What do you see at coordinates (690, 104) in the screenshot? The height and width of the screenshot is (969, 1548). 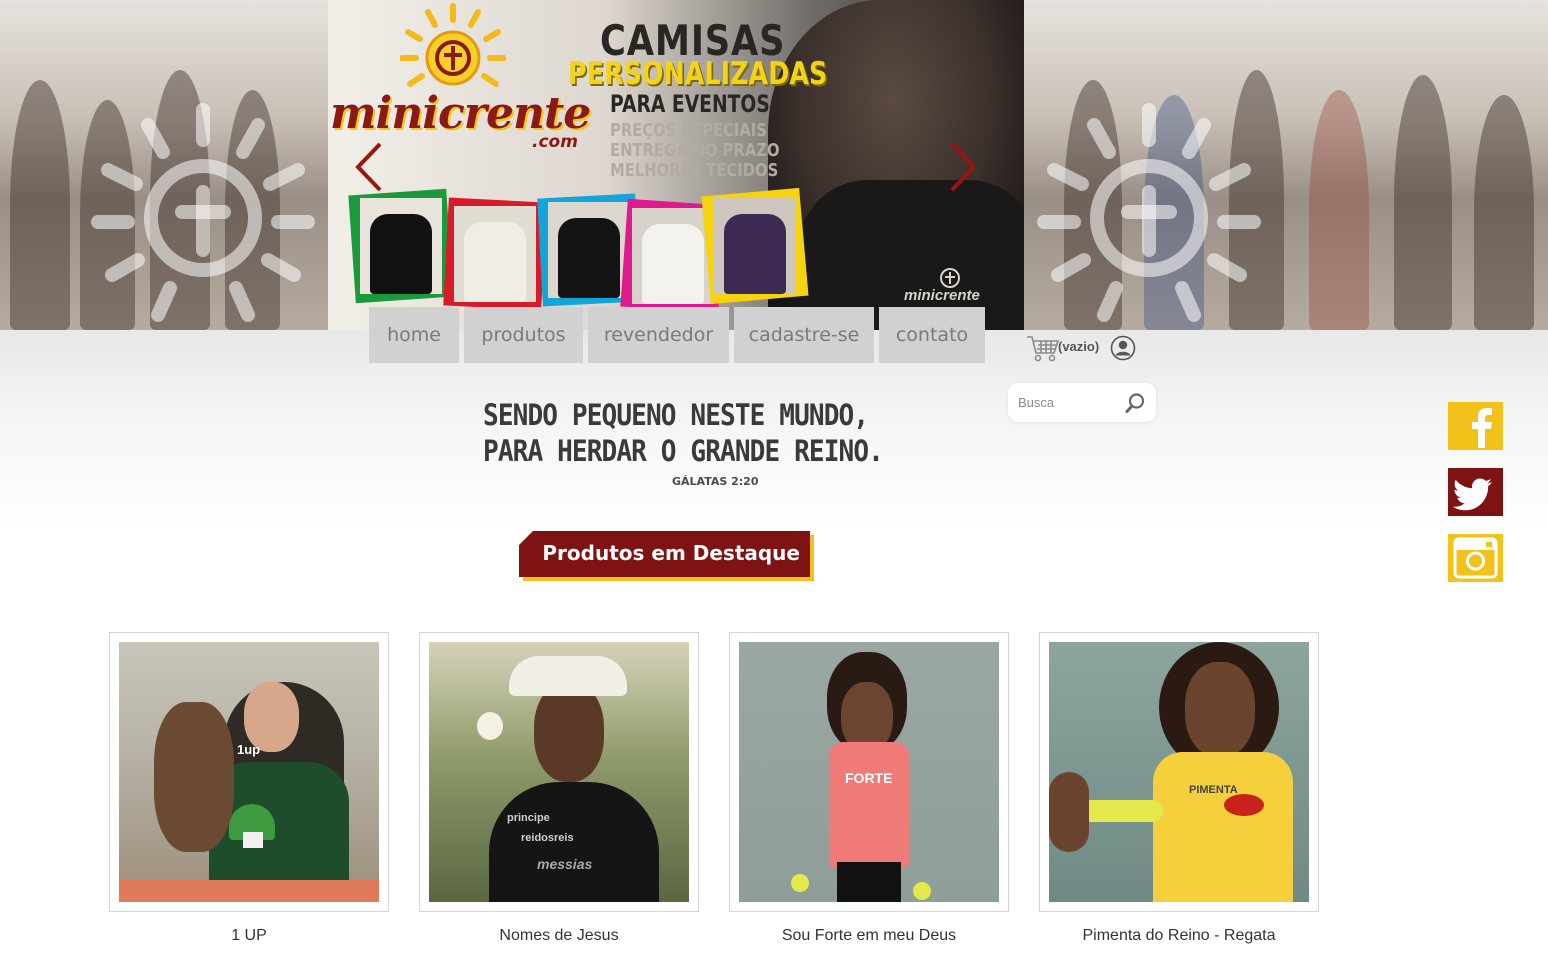 I see `promo-subline: PARA EVENTOS` at bounding box center [690, 104].